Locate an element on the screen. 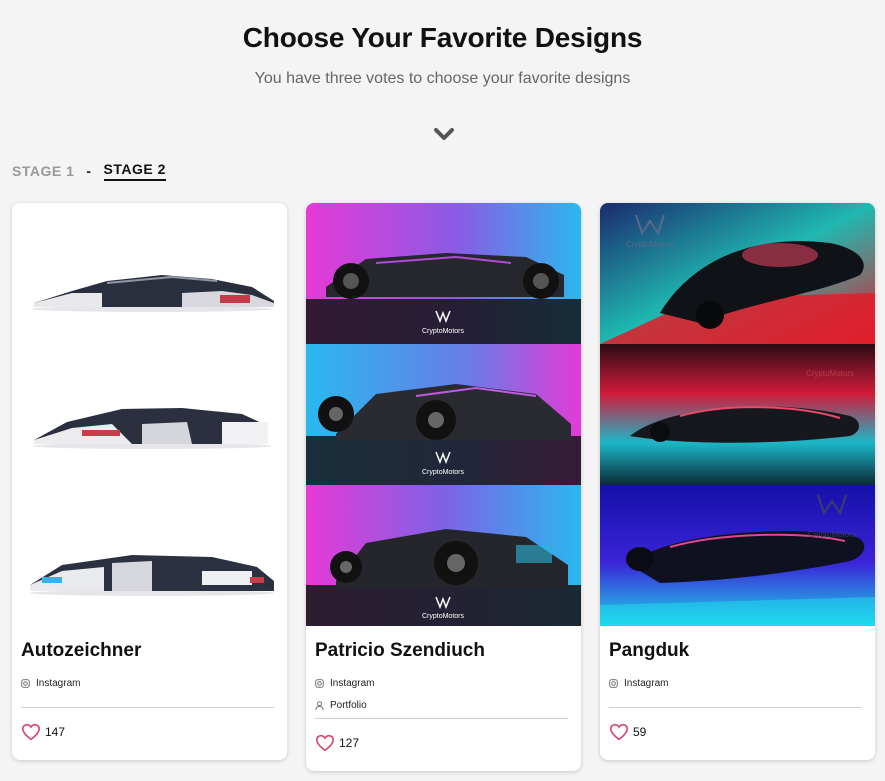  page-title: Choose Your Favorite Designs is located at coordinates (442, 37).